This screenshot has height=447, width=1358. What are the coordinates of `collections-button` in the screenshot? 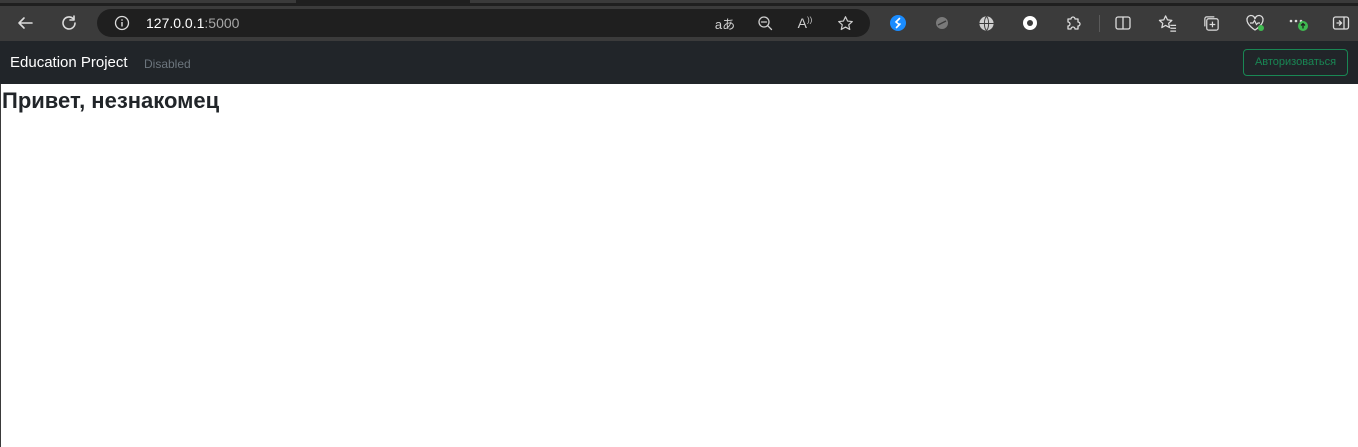 It's located at (1211, 23).